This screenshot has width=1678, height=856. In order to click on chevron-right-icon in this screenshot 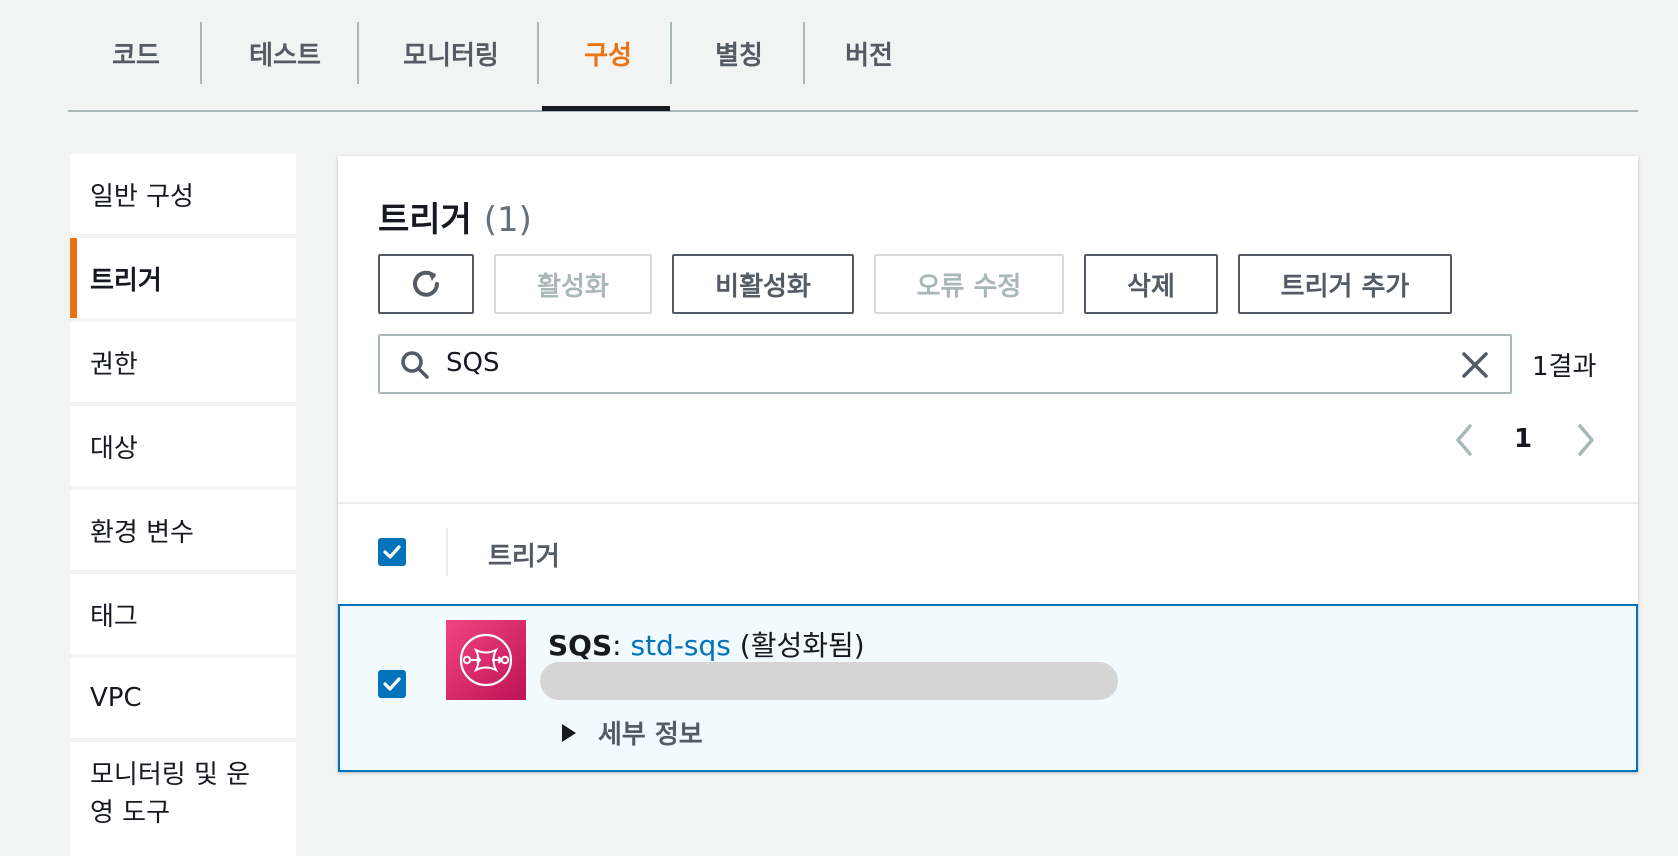, I will do `click(1586, 440)`.